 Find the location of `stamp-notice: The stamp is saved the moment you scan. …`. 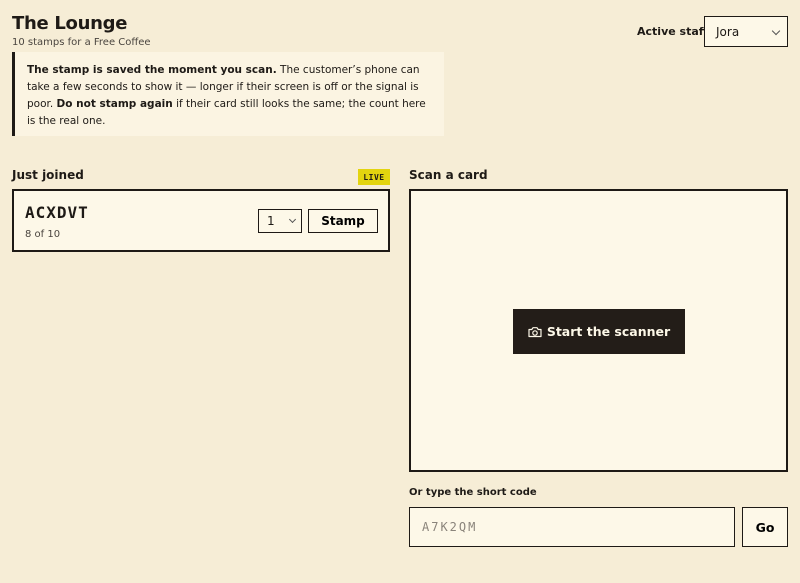

stamp-notice: The stamp is saved the moment you scan. … is located at coordinates (228, 94).